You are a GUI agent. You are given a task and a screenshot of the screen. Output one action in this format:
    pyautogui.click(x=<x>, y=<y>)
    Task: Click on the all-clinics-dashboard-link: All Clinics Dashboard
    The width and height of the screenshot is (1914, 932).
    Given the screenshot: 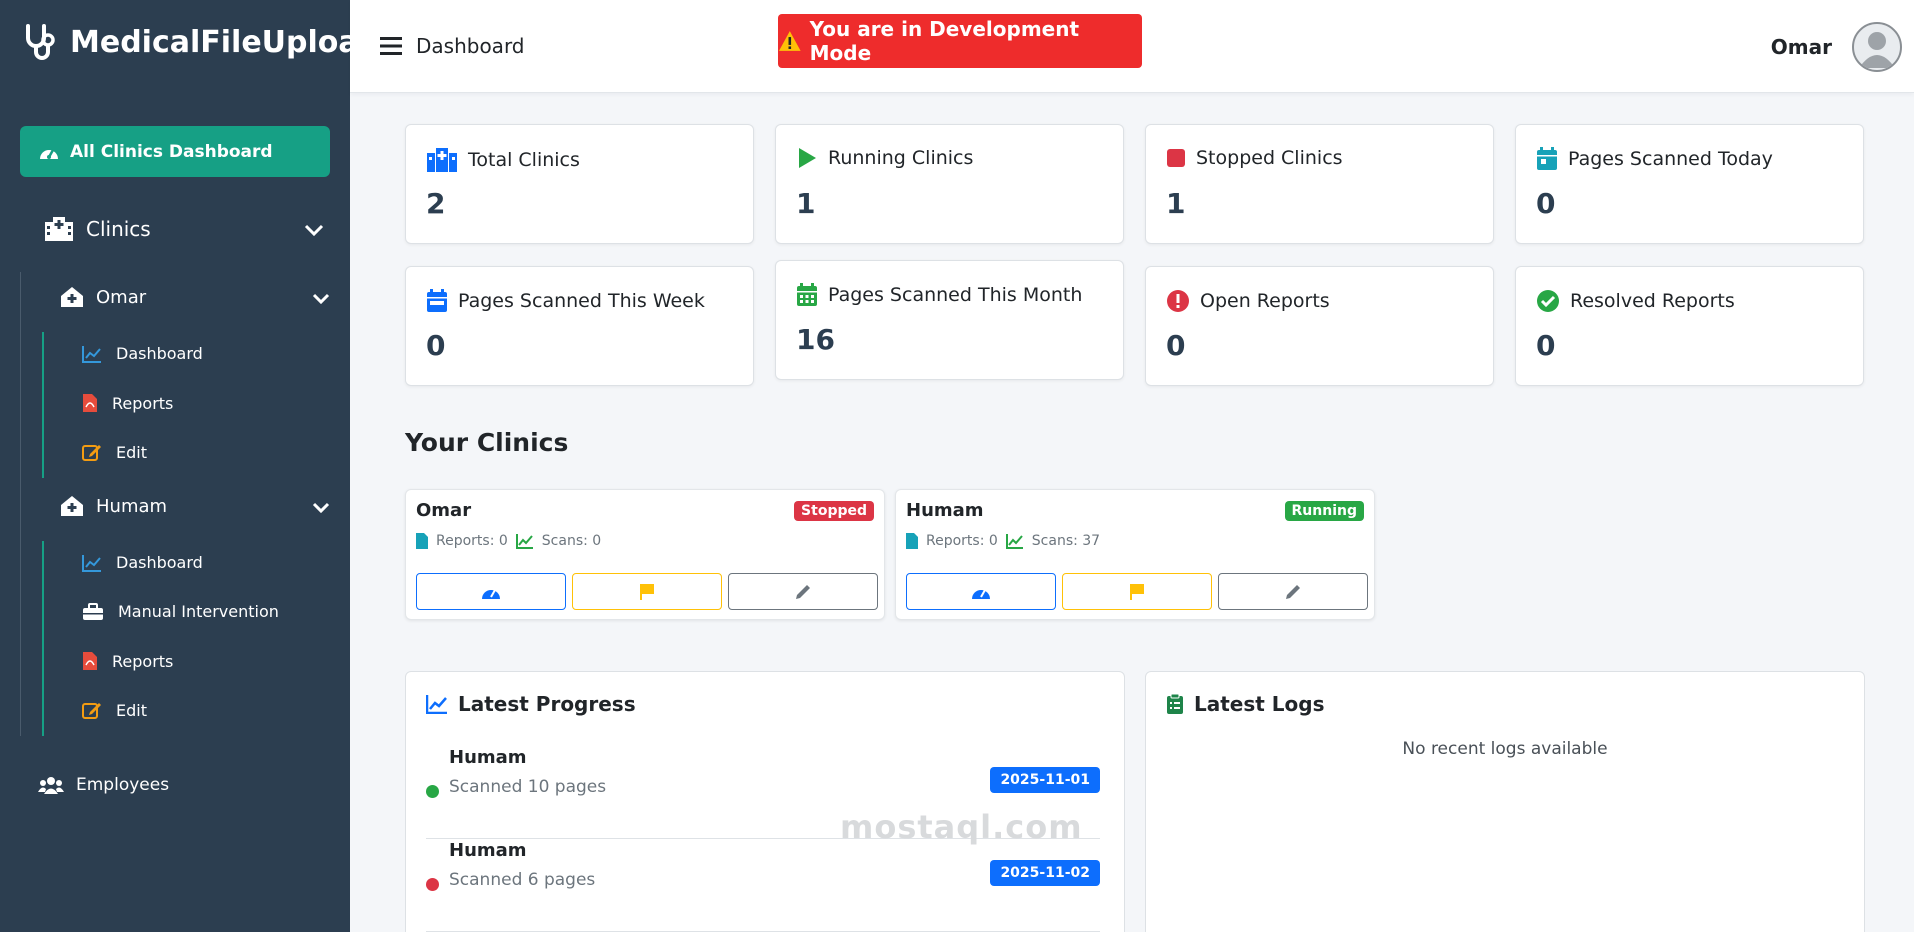 What is the action you would take?
    pyautogui.click(x=175, y=151)
    